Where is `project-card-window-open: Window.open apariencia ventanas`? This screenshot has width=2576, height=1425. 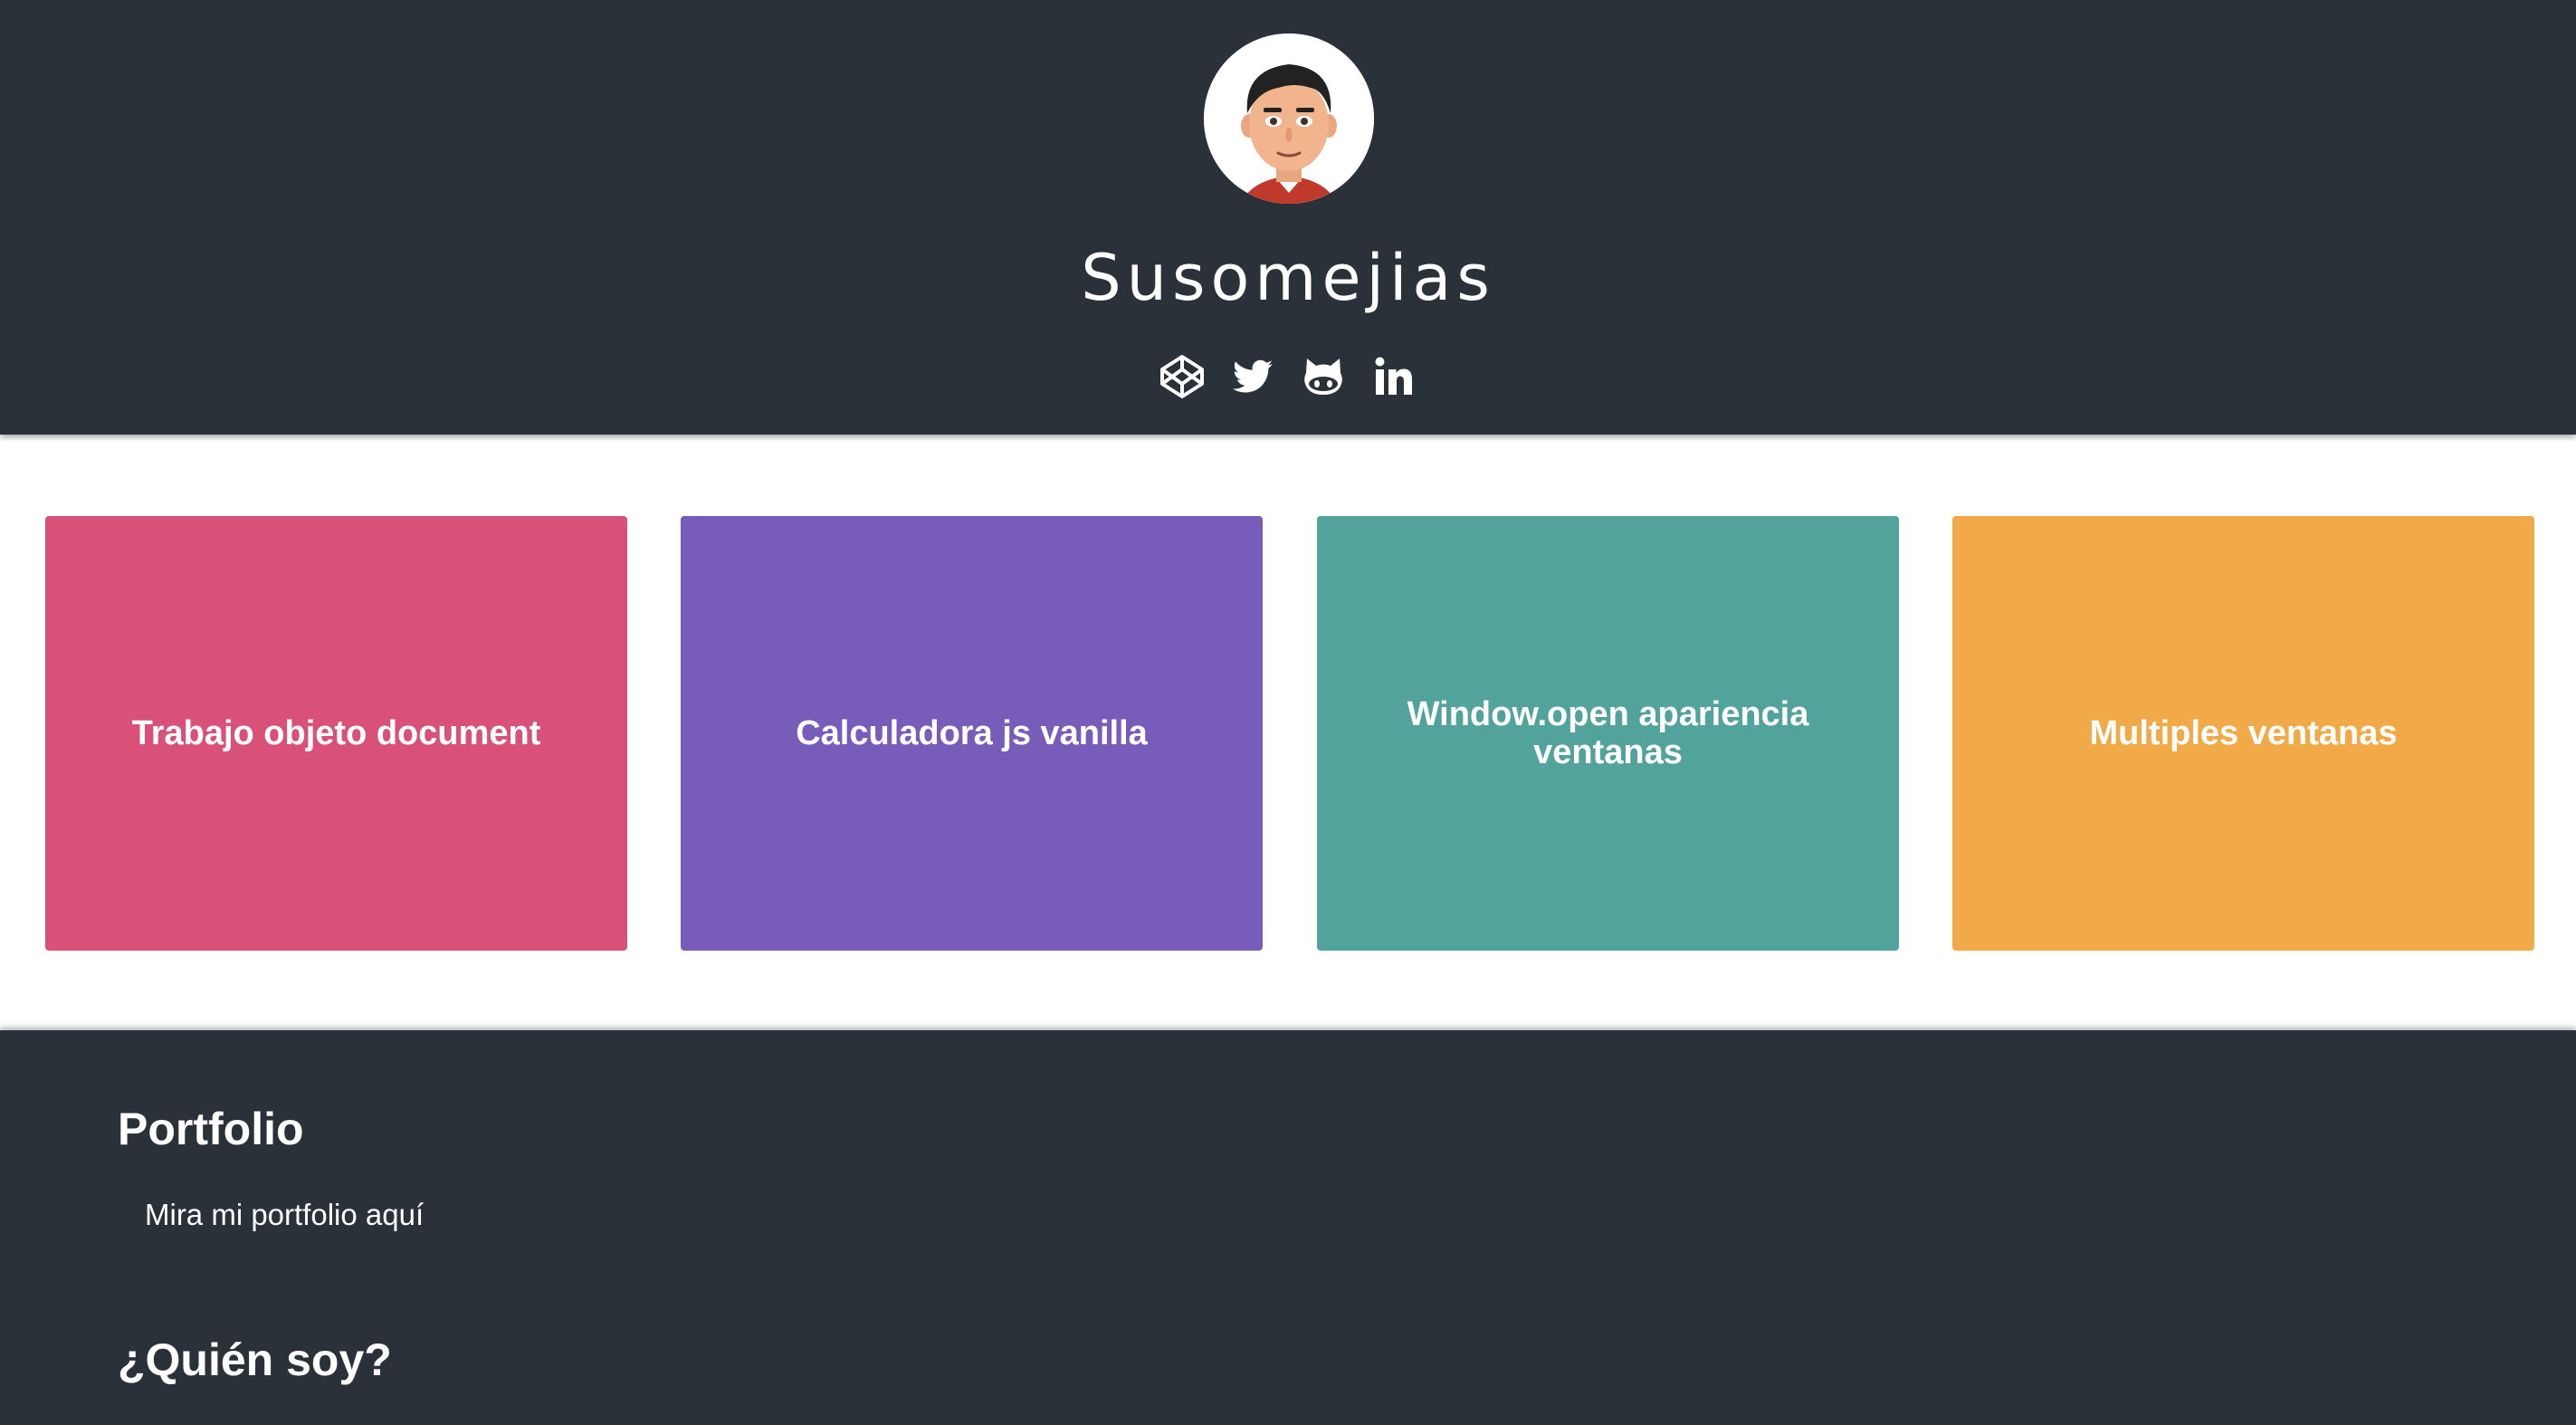
project-card-window-open: Window.open apariencia ventanas is located at coordinates (1608, 733).